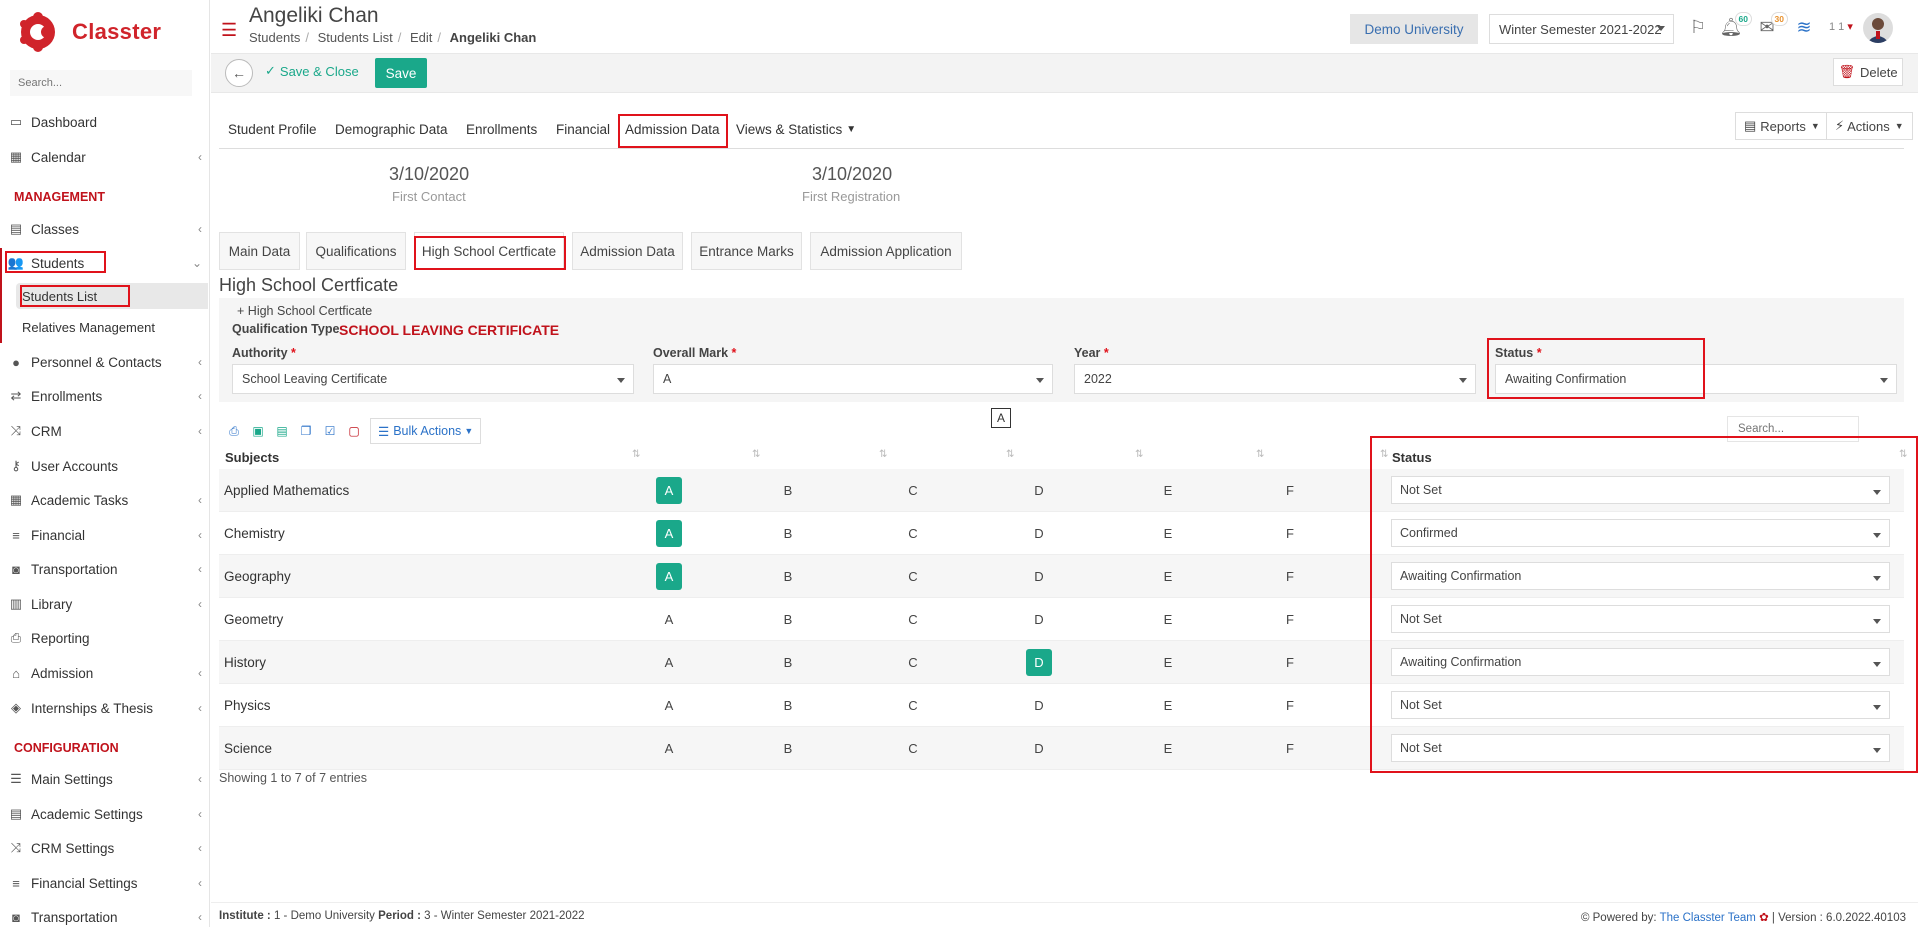 The width and height of the screenshot is (1918, 927). I want to click on subtab-admission-data: Admission Data, so click(627, 251).